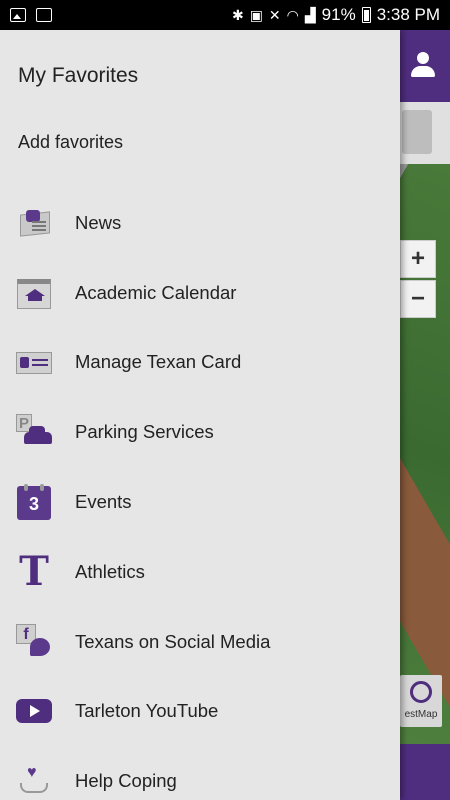 This screenshot has height=800, width=450. I want to click on help-coping-icon: ♥, so click(34, 781).